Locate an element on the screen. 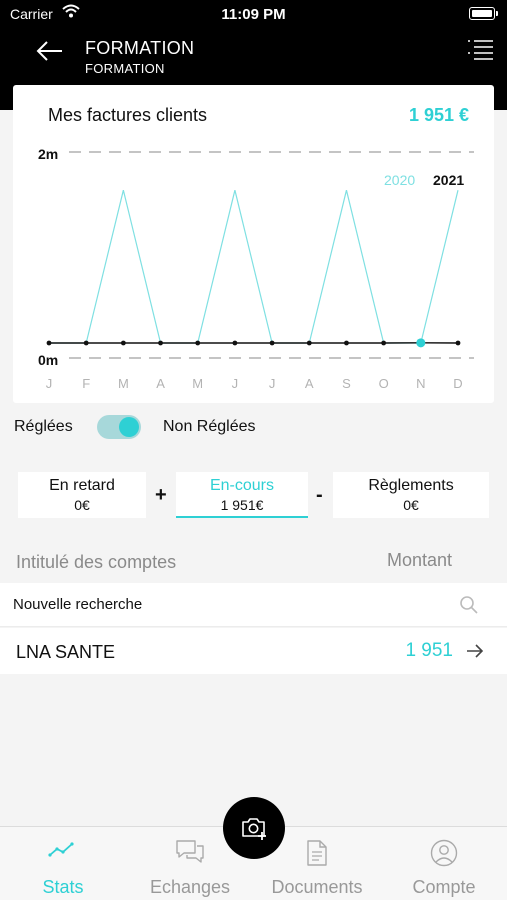 This screenshot has width=507, height=900. search-bar: Nouvelle recherche is located at coordinates (253, 605).